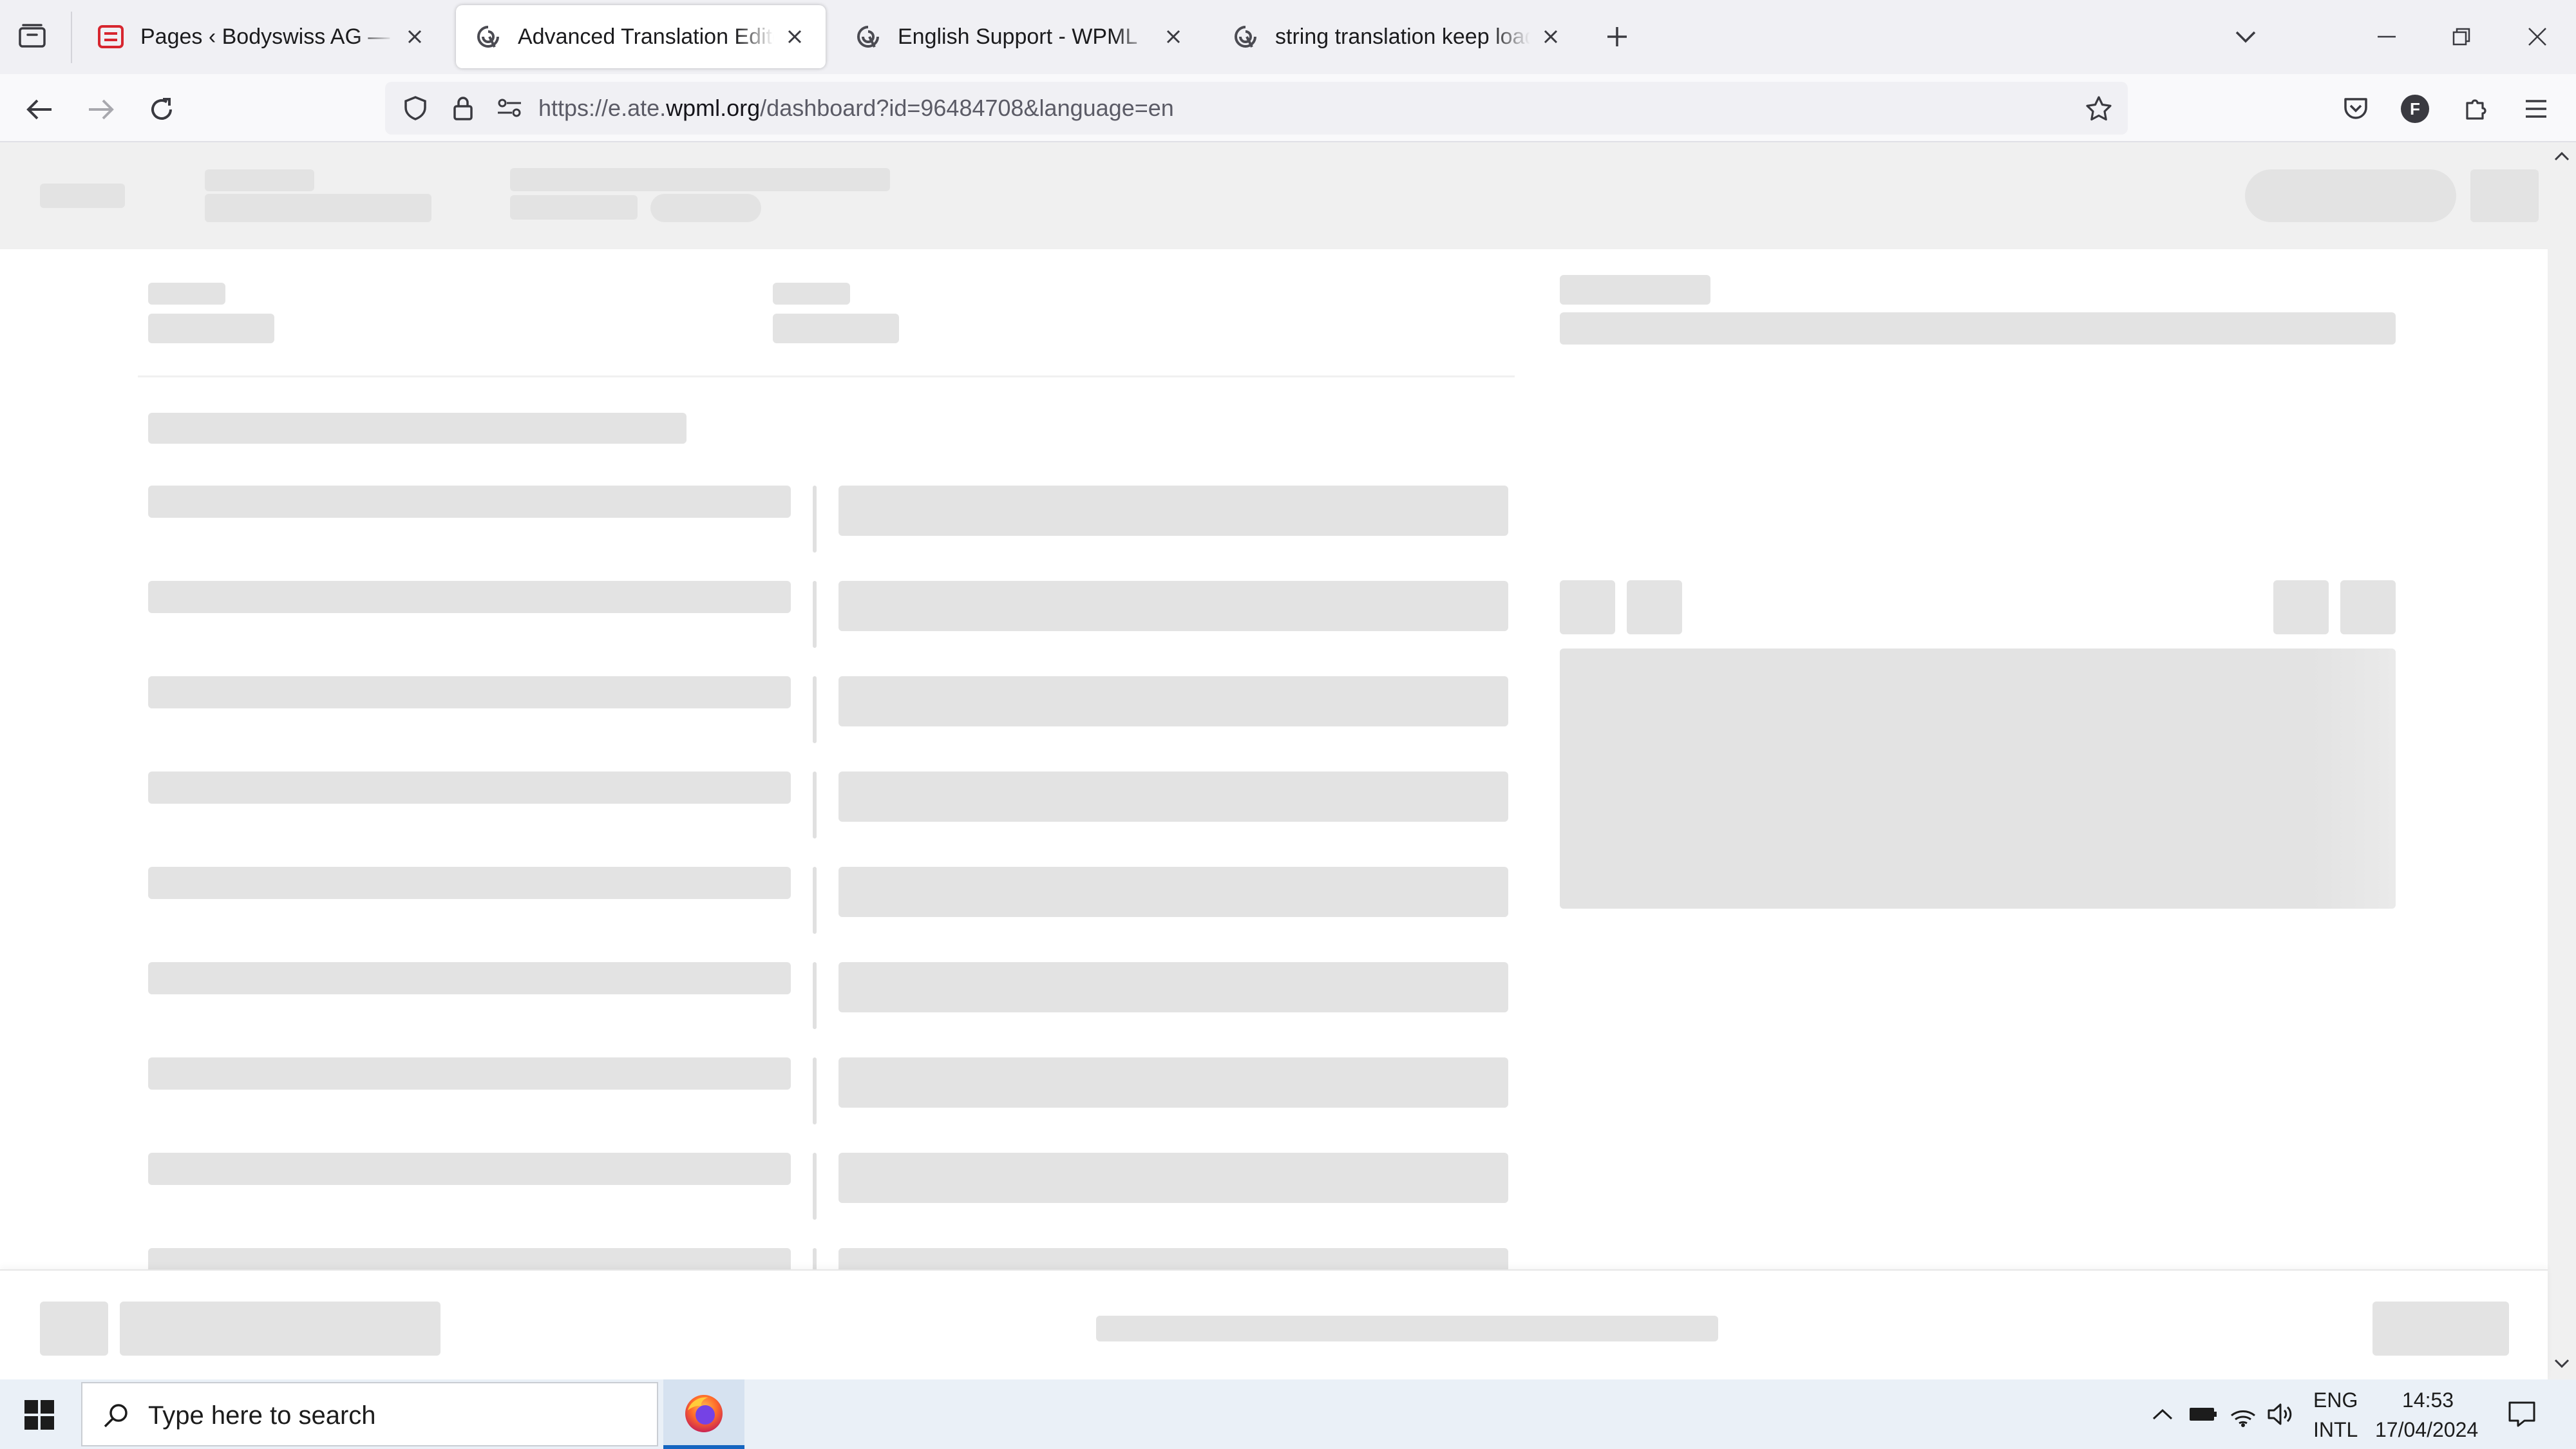  Describe the element at coordinates (318, 208) in the screenshot. I see `skeleton-header-value` at that location.